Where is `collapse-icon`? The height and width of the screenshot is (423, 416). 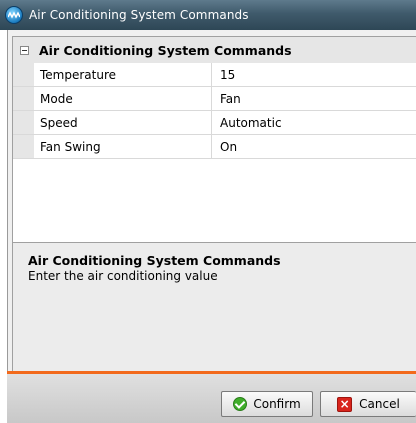 collapse-icon is located at coordinates (24, 50).